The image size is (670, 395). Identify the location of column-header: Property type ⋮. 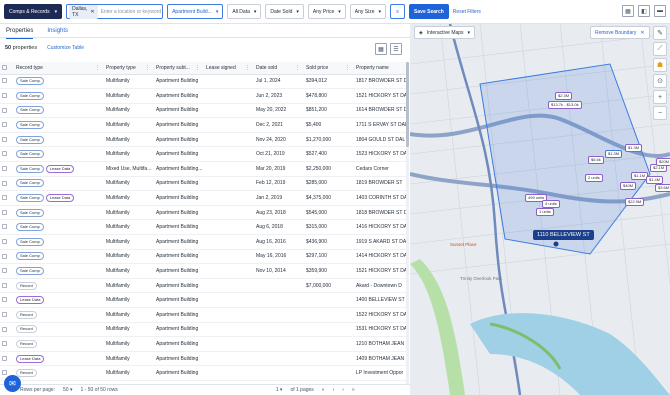
(129, 68).